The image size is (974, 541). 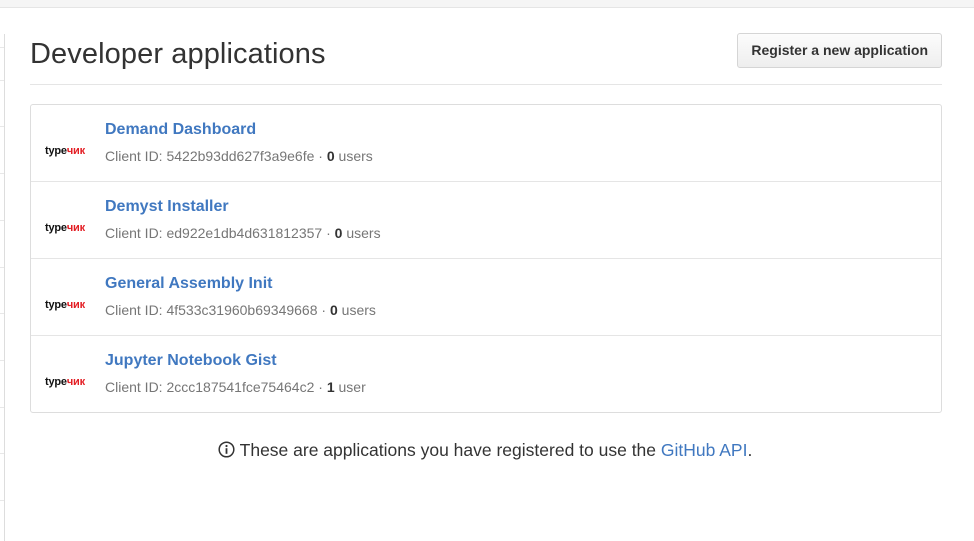 I want to click on info-icon, so click(x=226, y=449).